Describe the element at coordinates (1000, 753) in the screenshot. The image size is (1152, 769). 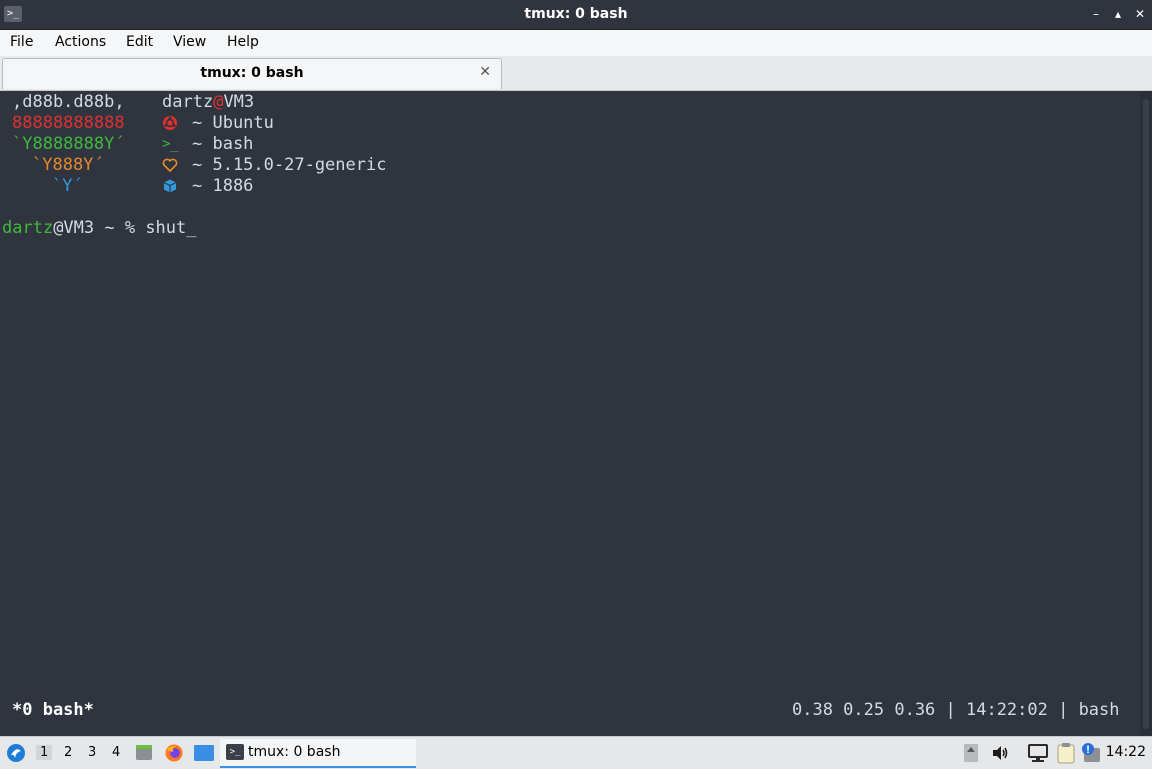
I see `volume-icon` at that location.